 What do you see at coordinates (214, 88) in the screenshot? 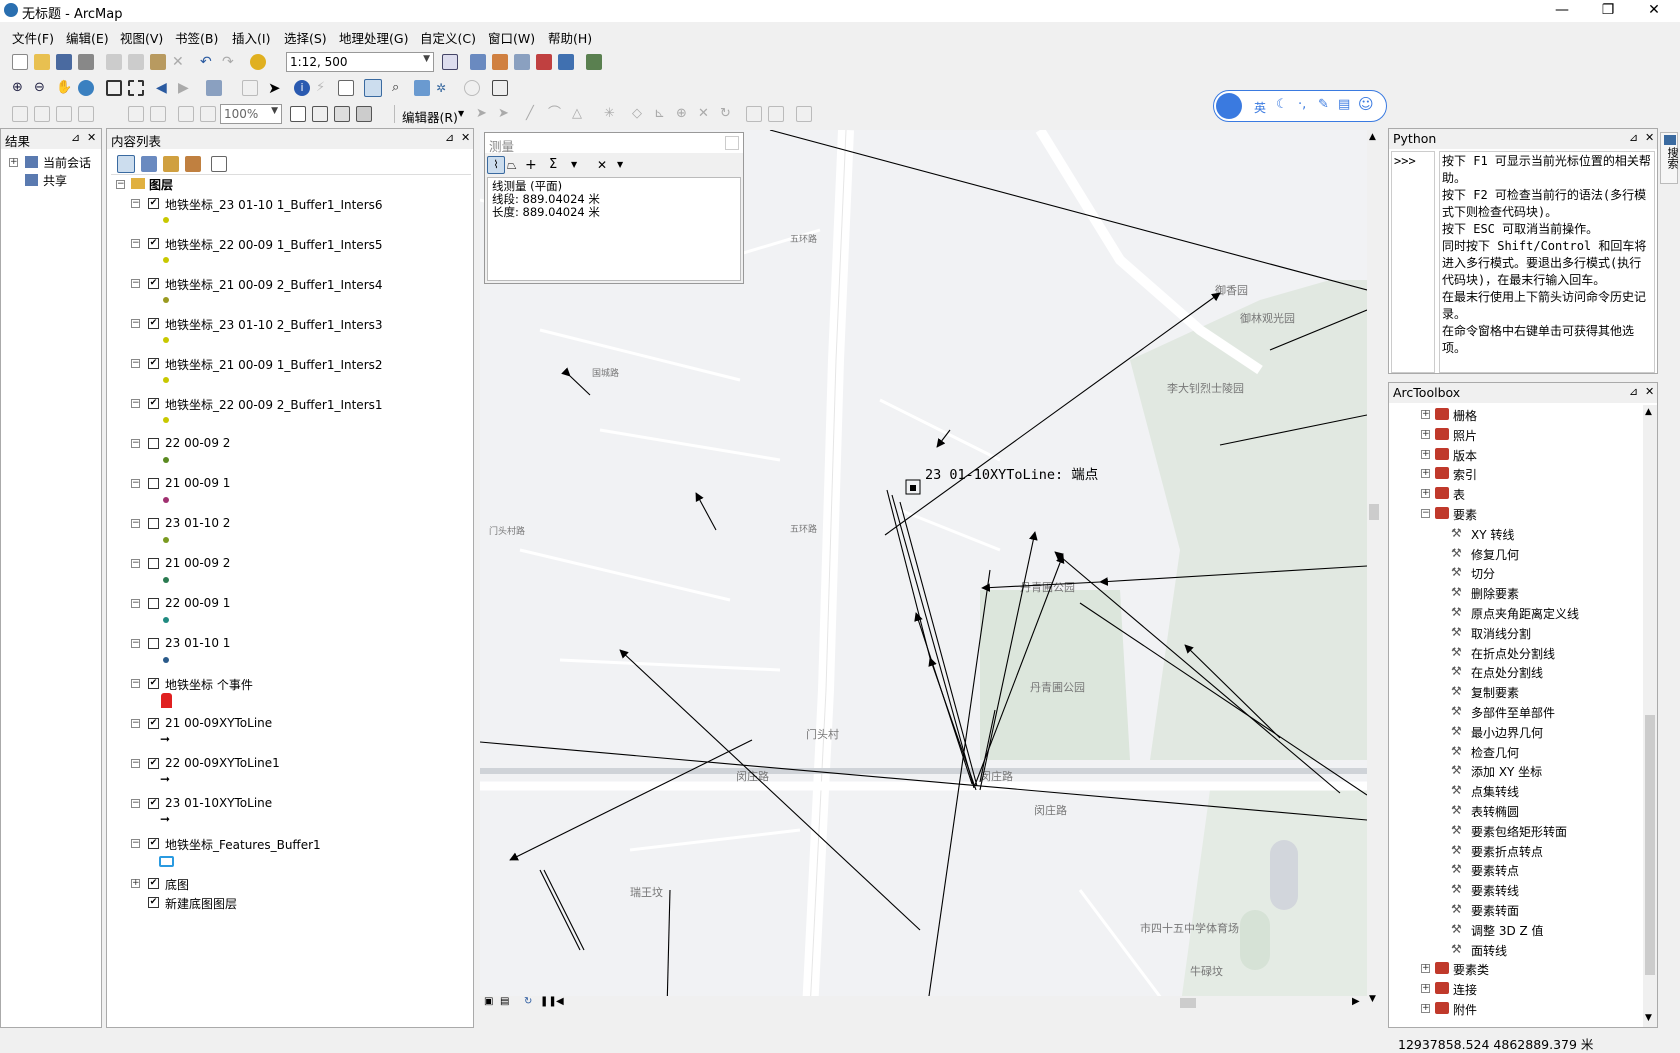
I see `select-features-icon` at bounding box center [214, 88].